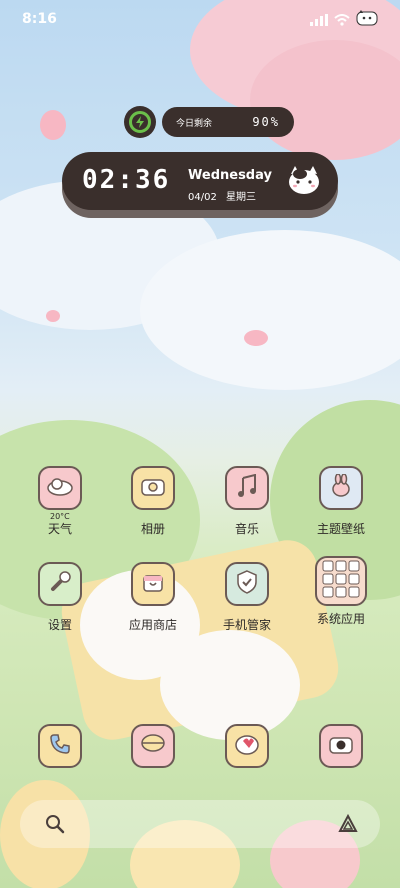  I want to click on dock-phone, so click(60, 746).